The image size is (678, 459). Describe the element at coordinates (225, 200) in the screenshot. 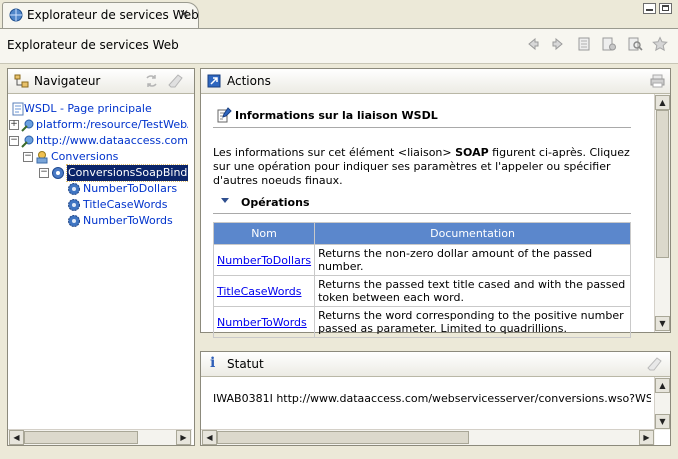

I see `collapse-triangle-icon` at that location.